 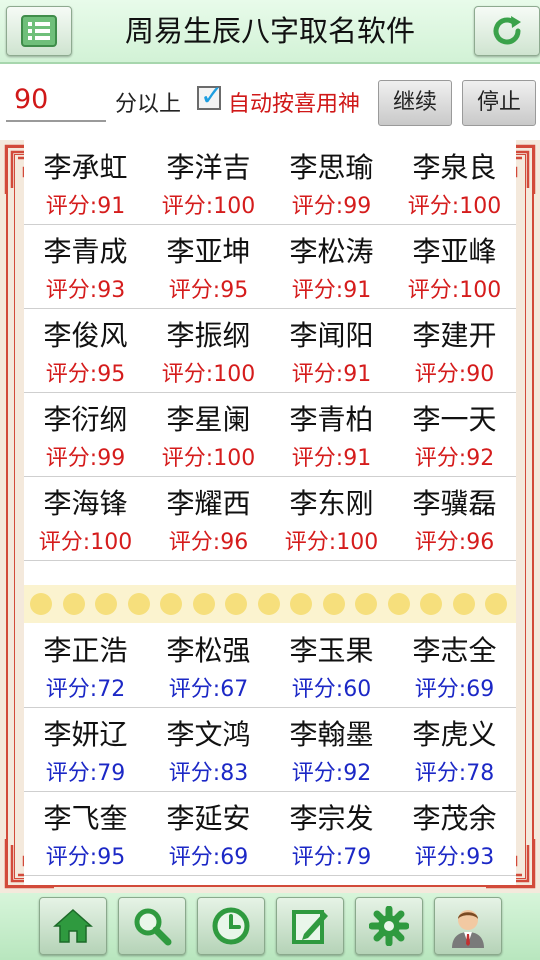 I want to click on candidate-score: 评分:92, so click(x=454, y=458).